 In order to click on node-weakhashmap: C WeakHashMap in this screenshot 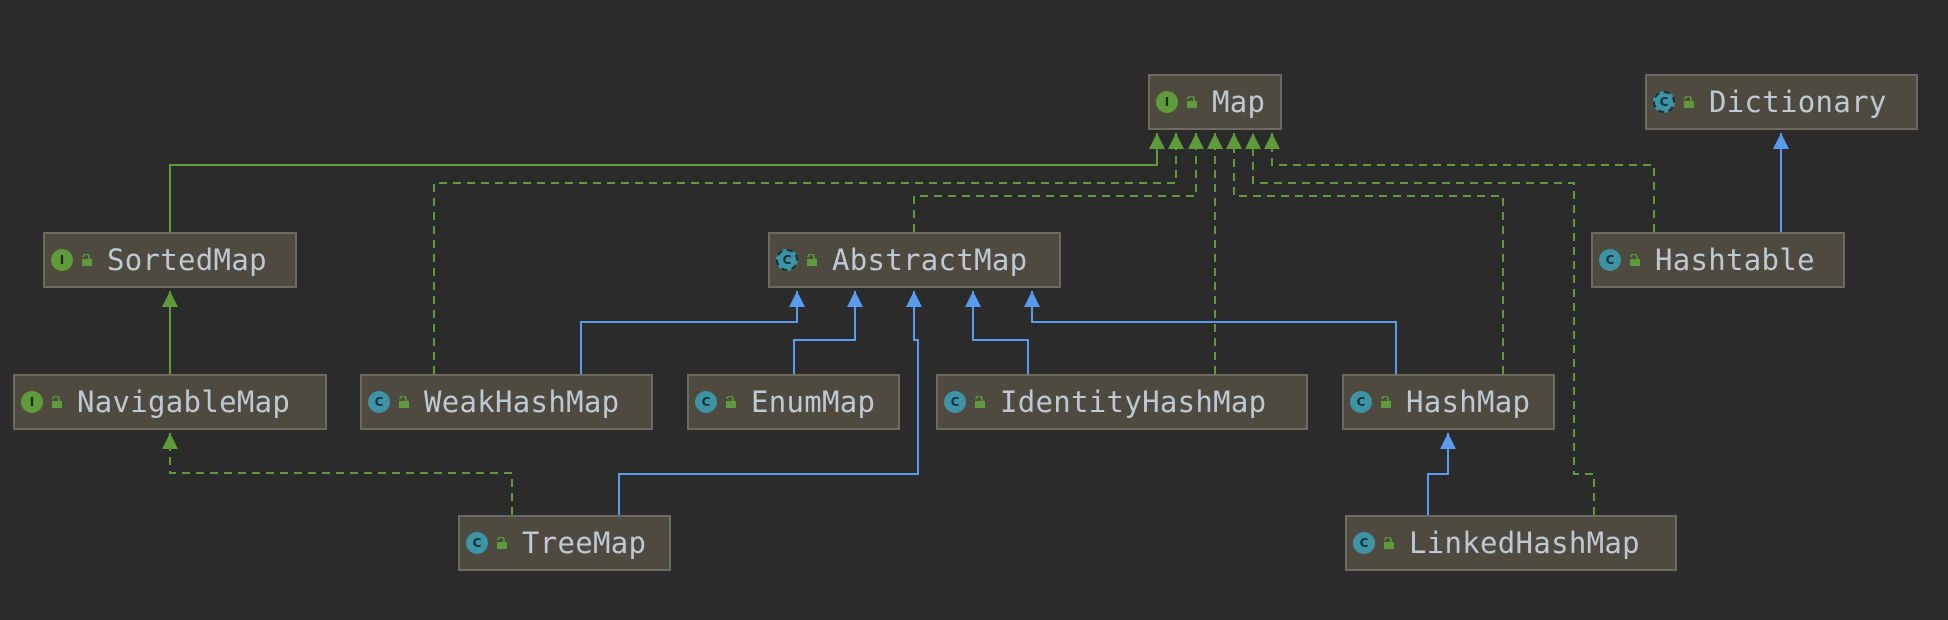, I will do `click(506, 402)`.